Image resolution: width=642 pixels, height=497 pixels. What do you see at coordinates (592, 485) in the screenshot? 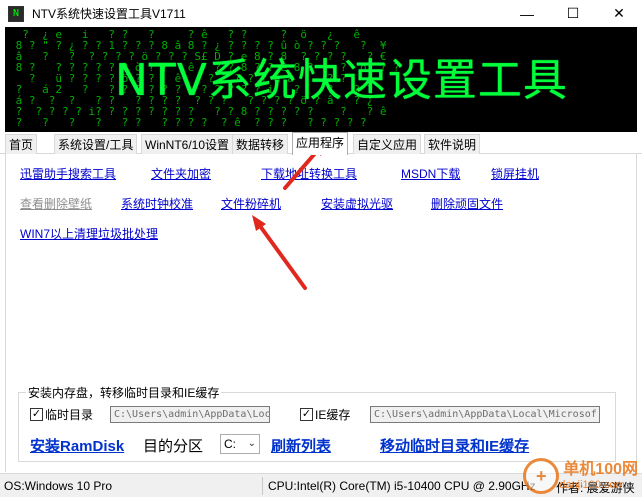
I see `watermark-sub: danji100.com` at bounding box center [592, 485].